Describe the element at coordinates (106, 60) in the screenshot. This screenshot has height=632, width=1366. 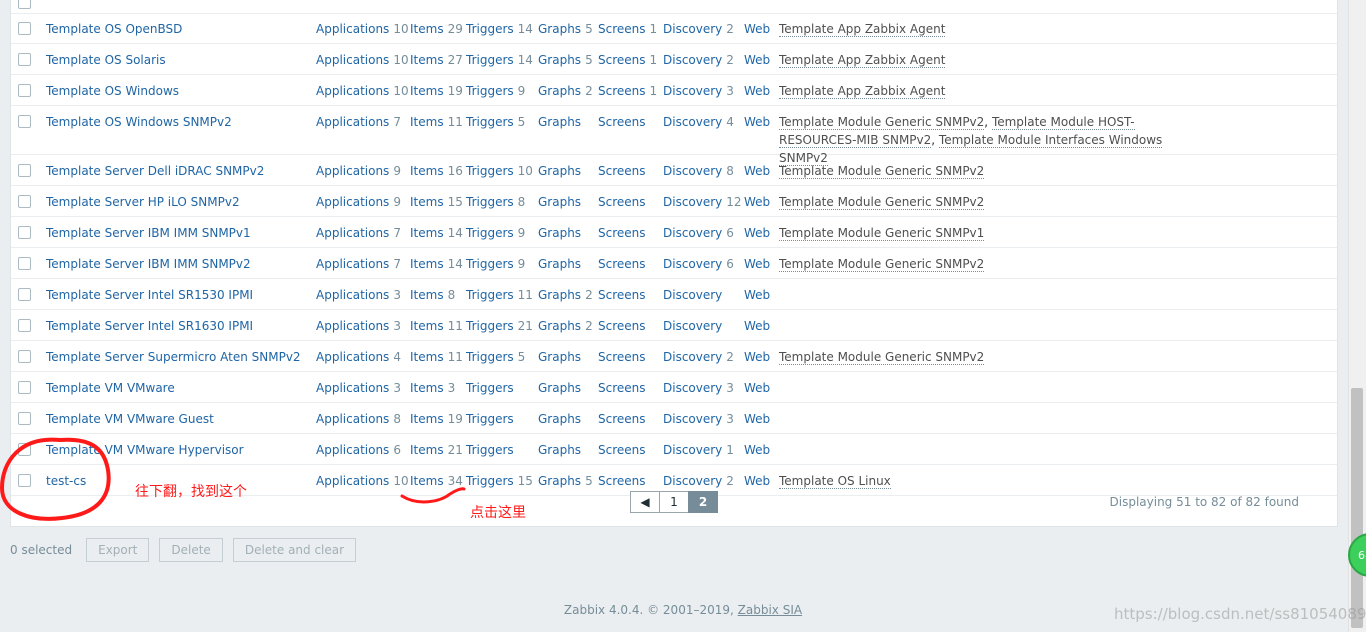
I see `template-name-link: Template OS Solaris` at that location.